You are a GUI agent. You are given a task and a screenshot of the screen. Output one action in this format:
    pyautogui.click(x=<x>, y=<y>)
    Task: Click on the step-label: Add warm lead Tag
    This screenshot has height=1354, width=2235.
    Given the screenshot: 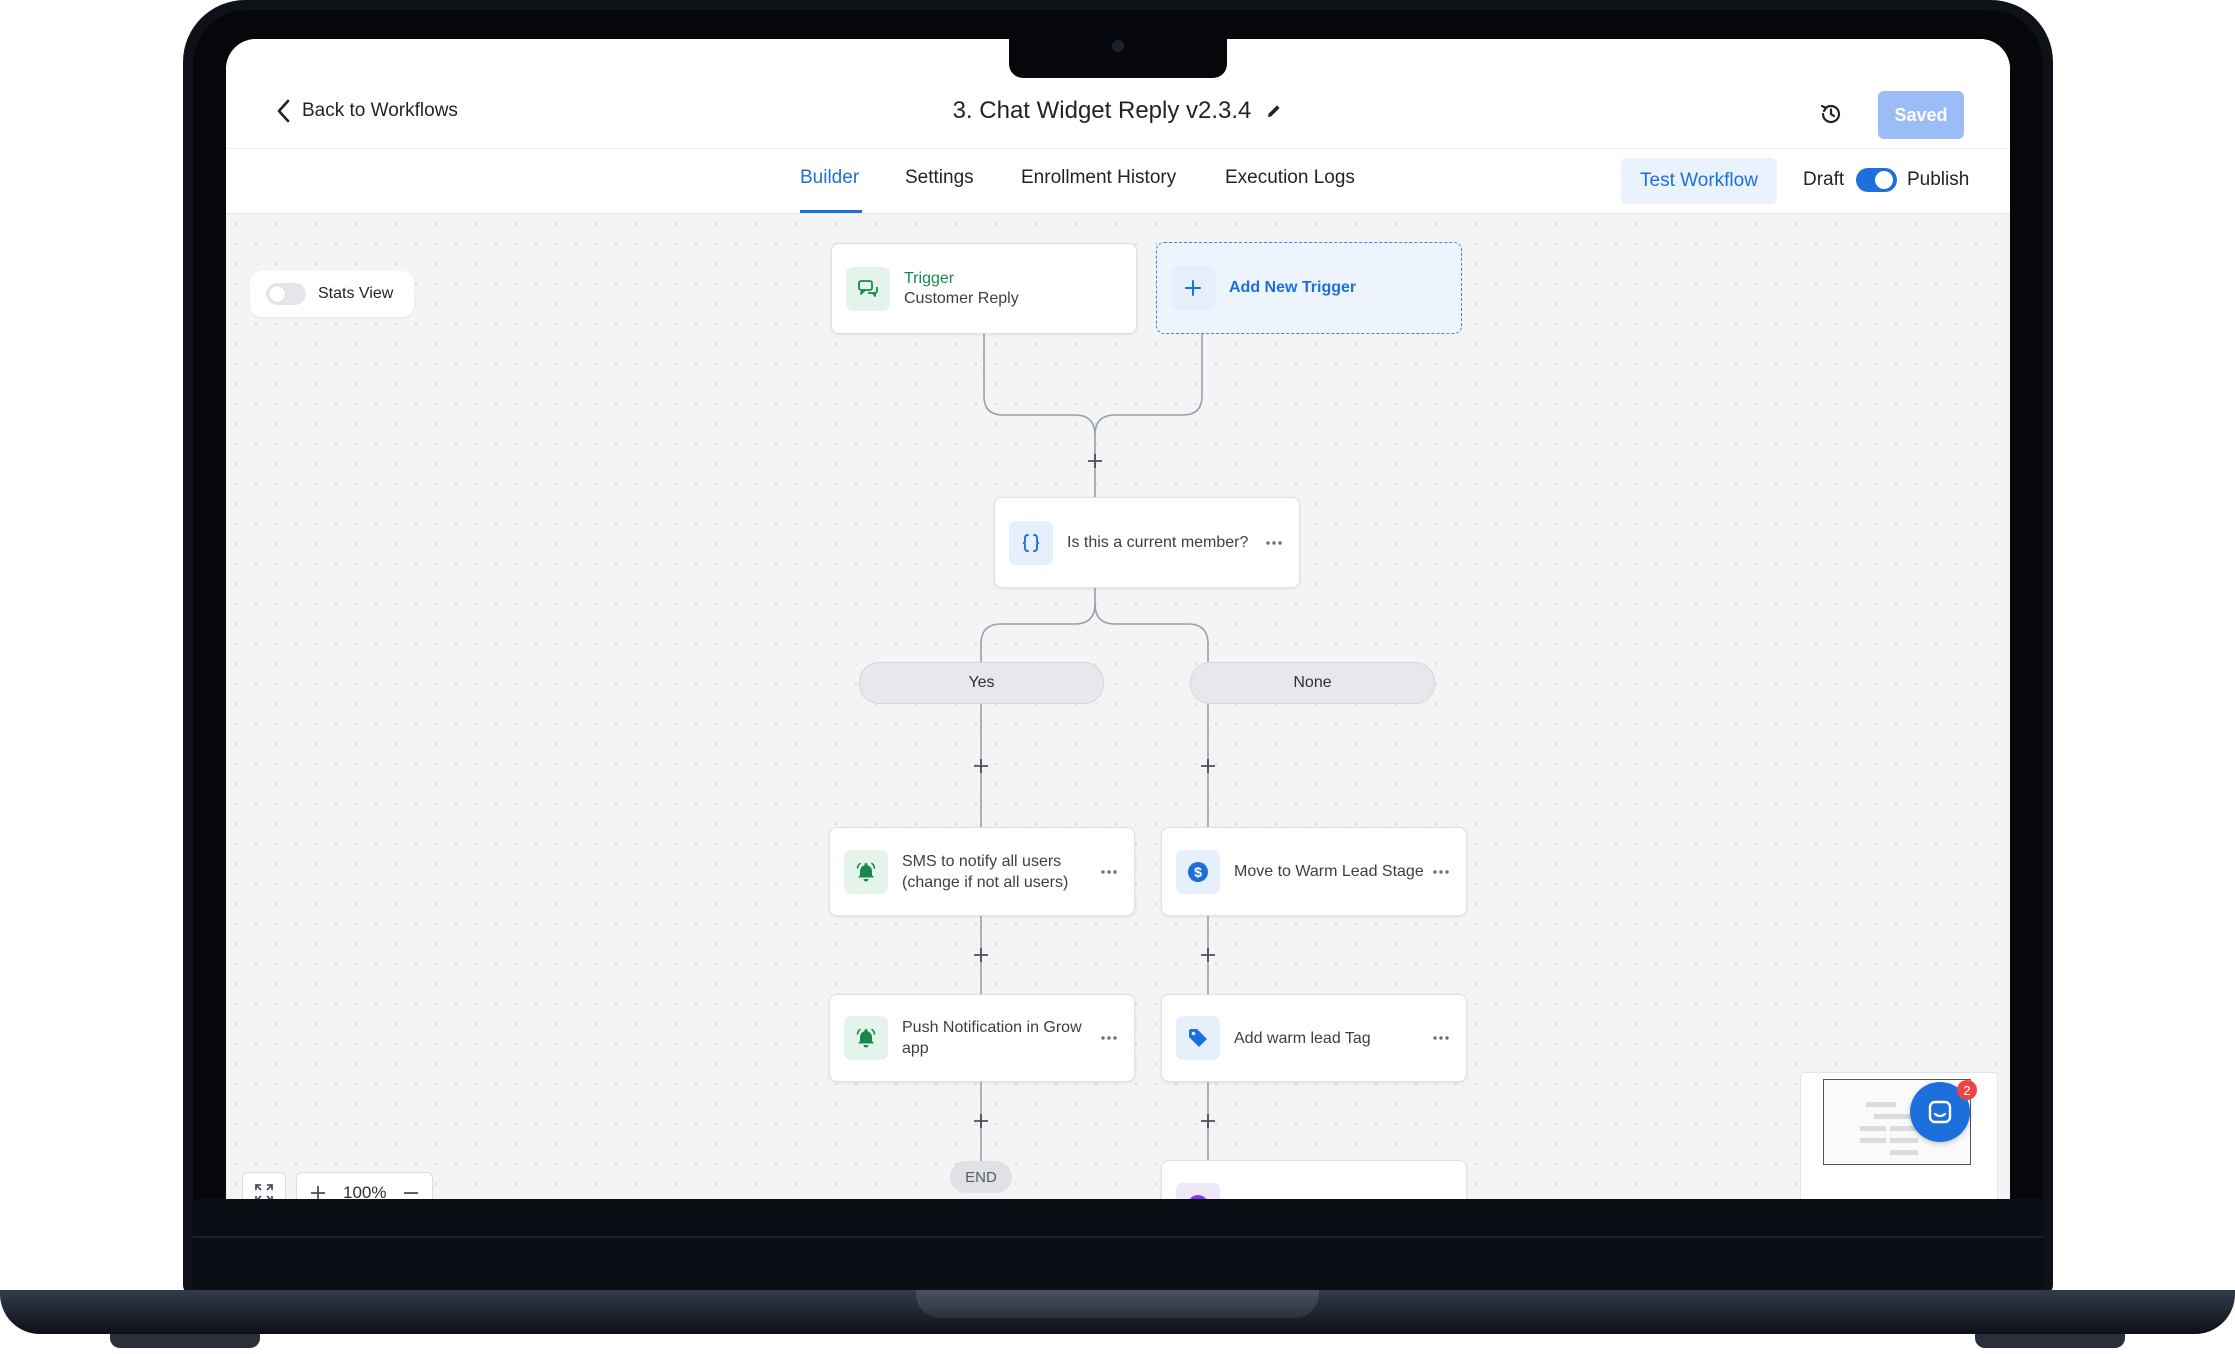 What is the action you would take?
    pyautogui.click(x=1302, y=1038)
    